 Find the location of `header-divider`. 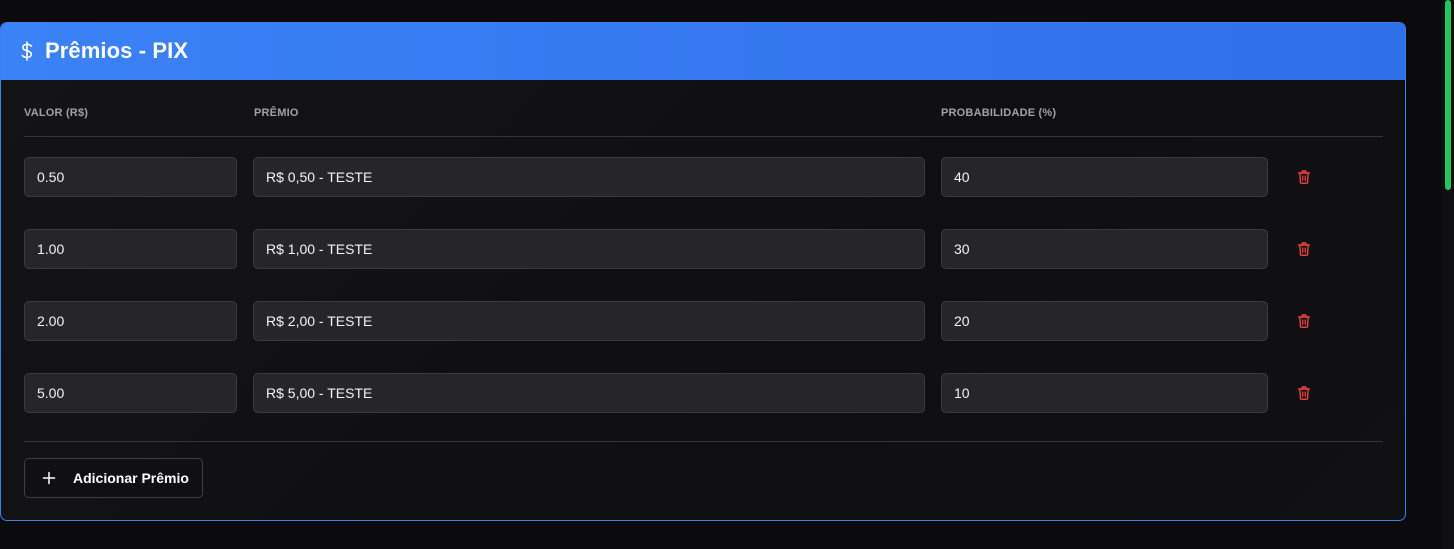

header-divider is located at coordinates (703, 136).